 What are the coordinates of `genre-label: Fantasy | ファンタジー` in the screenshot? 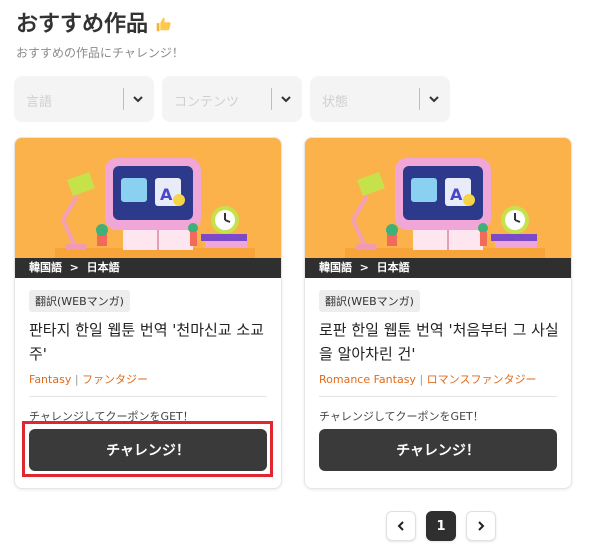 It's located at (88, 379).